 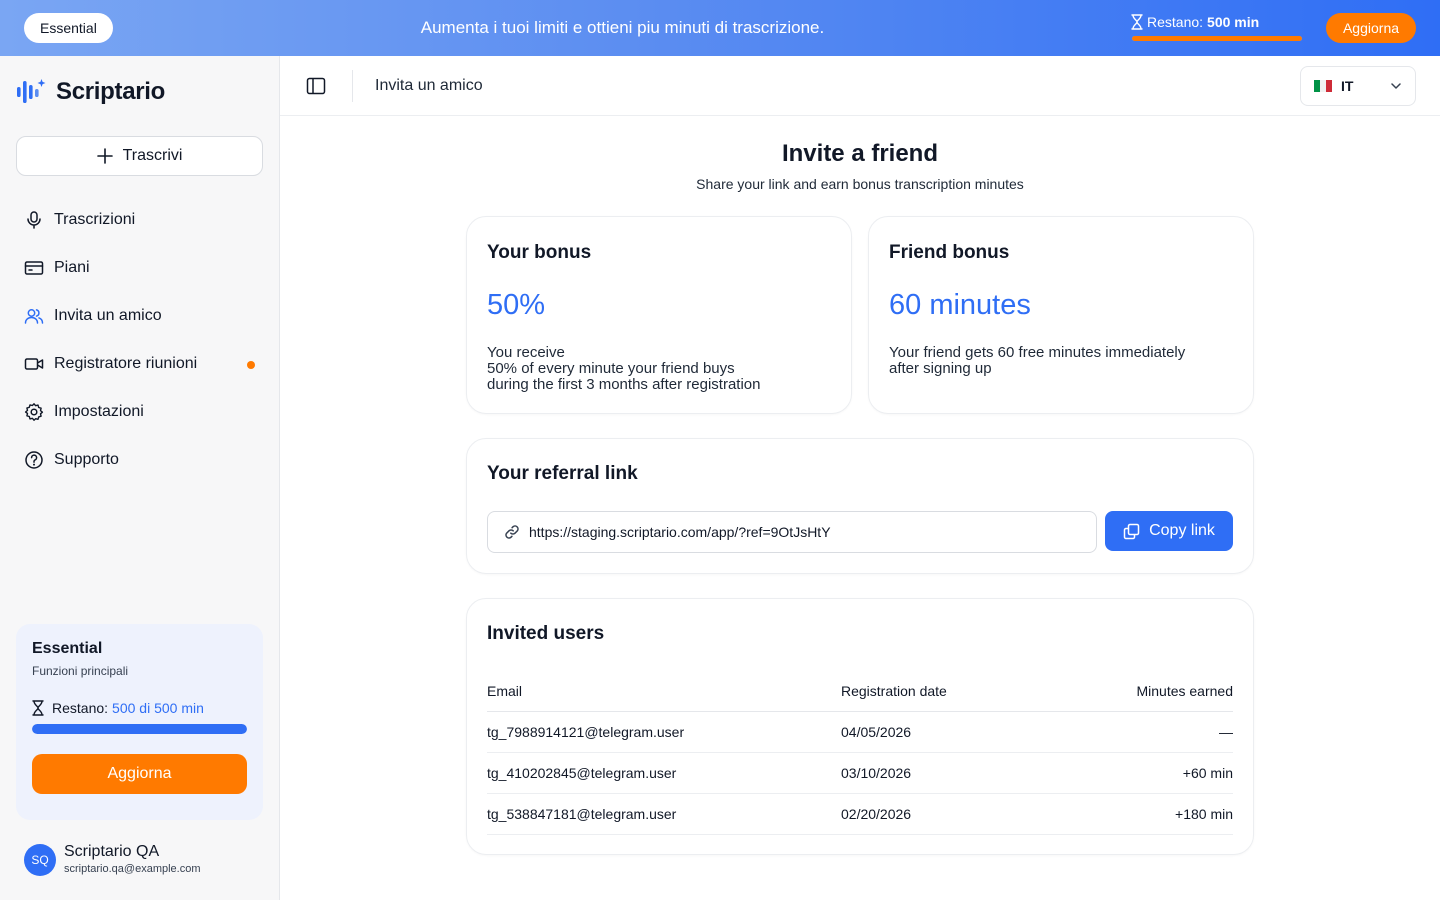 I want to click on sidebar-item-invita: Invita un amico, so click(x=139, y=316).